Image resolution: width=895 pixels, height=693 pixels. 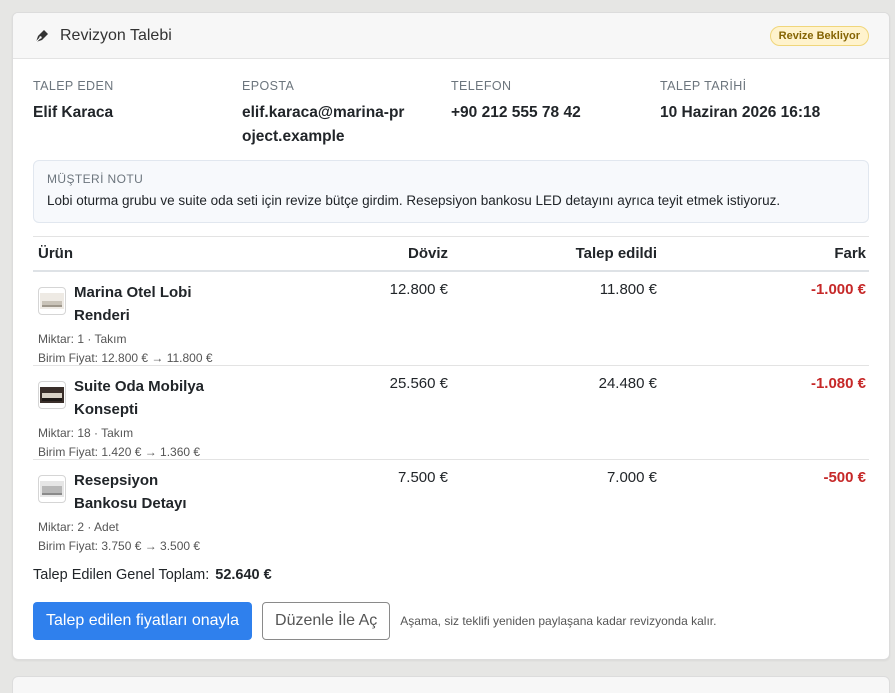 What do you see at coordinates (418, 383) in the screenshot?
I see `doviz-value: 25.560 €` at bounding box center [418, 383].